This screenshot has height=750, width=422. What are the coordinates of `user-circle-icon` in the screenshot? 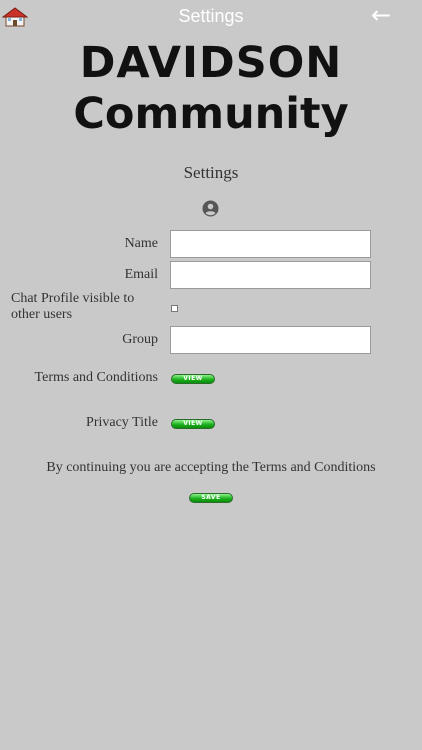 It's located at (210, 208).